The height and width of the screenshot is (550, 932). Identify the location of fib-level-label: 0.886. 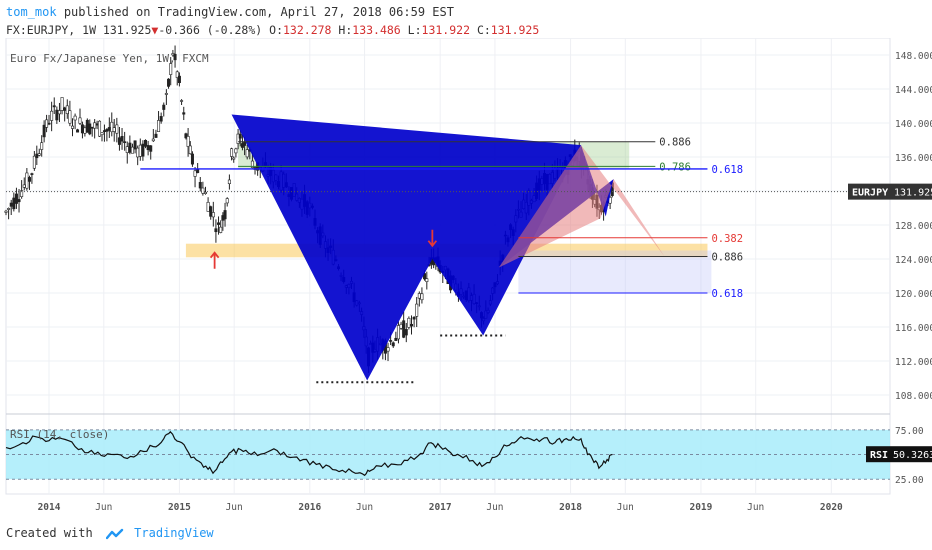
(727, 257).